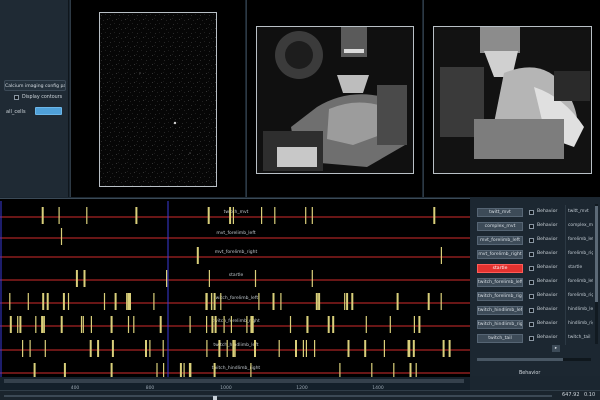 Image resolution: width=600 pixels, height=400 pixels. Describe the element at coordinates (579, 338) in the screenshot. I see `behavior-list-item: twitch_tail` at that location.